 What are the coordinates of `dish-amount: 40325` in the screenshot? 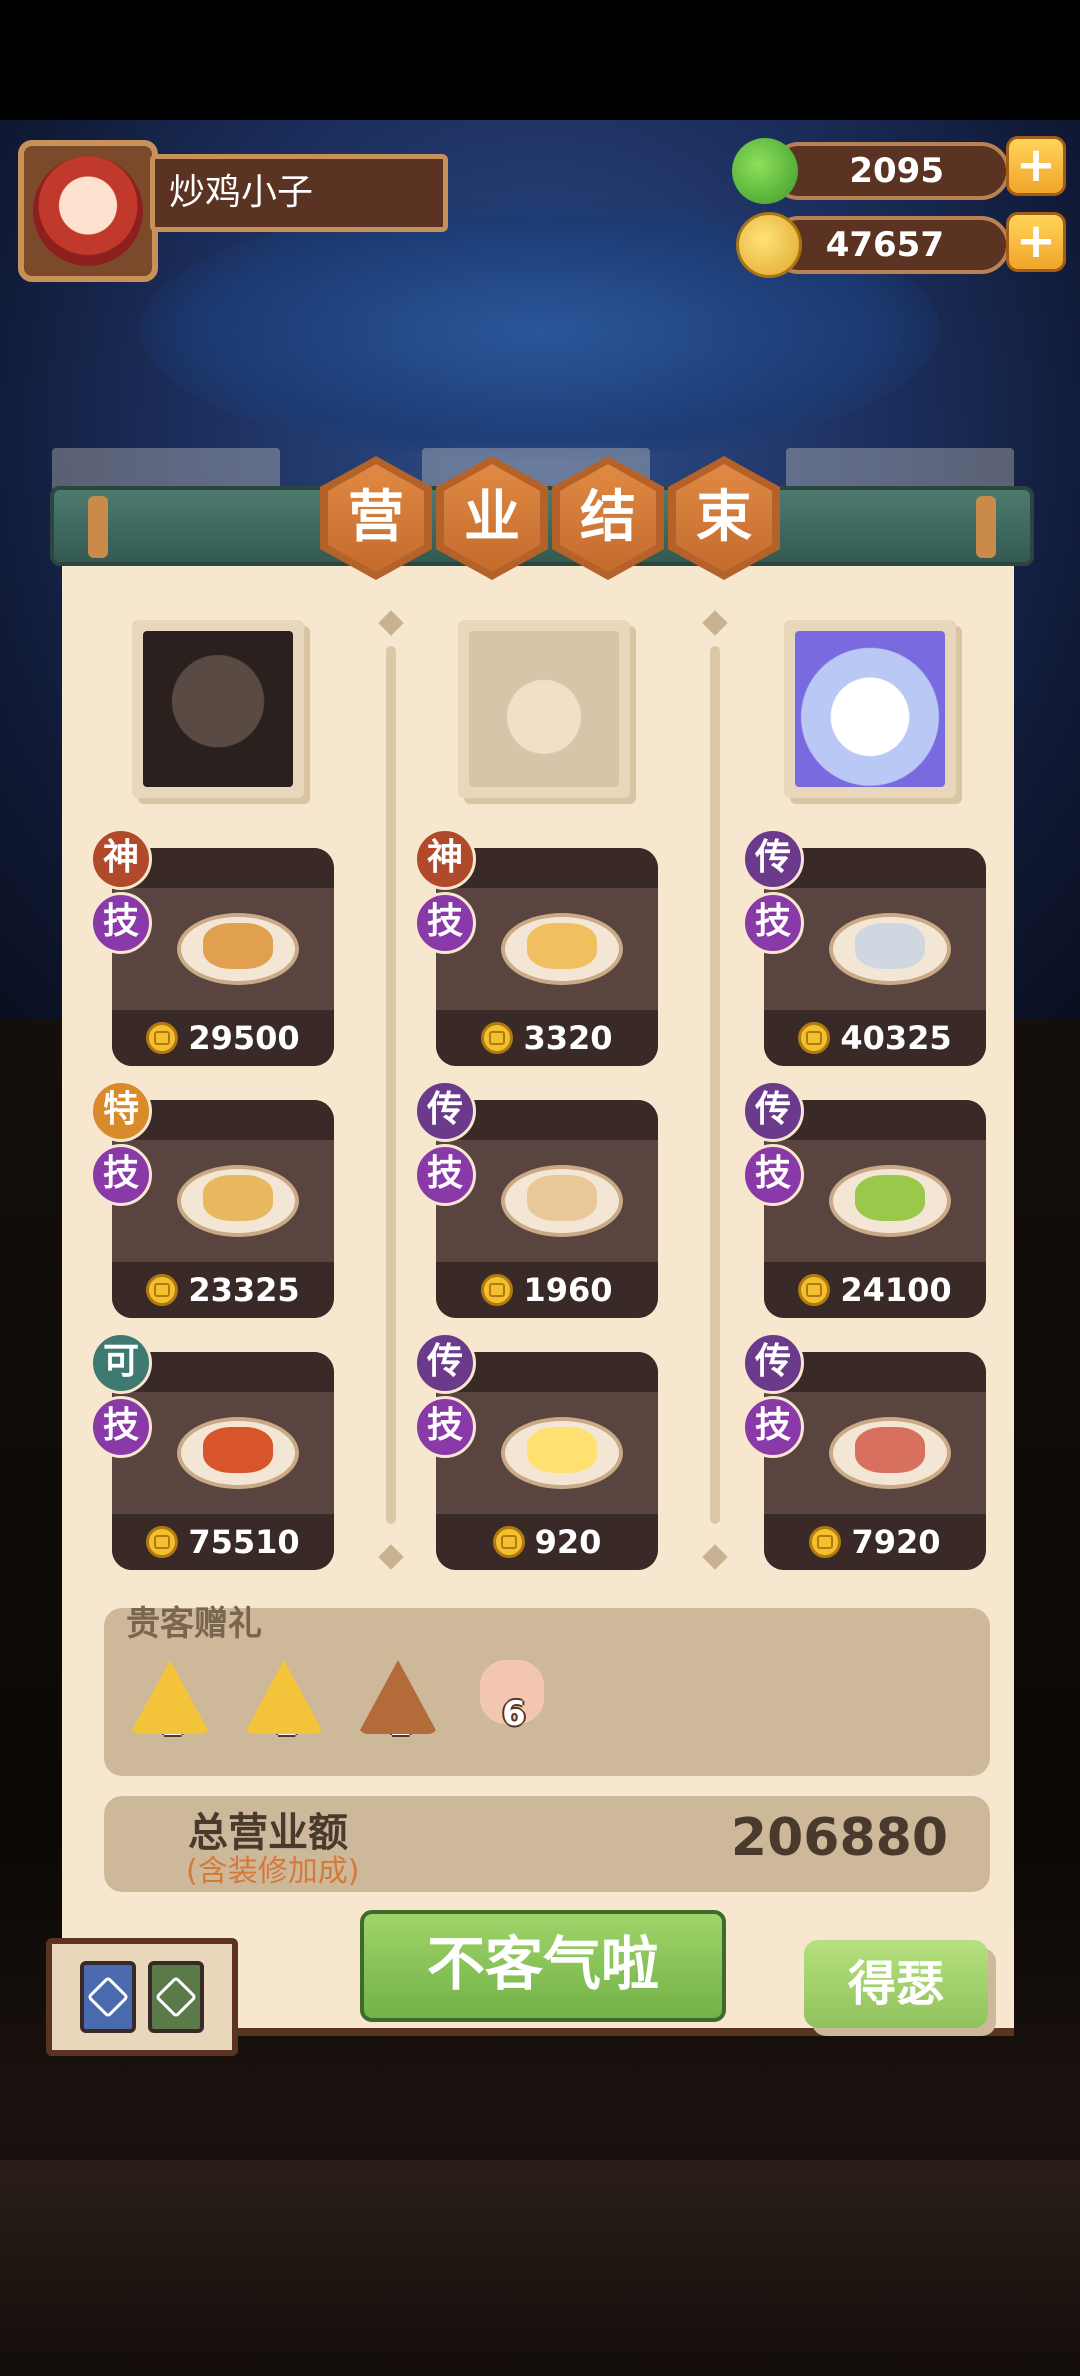 It's located at (896, 1038).